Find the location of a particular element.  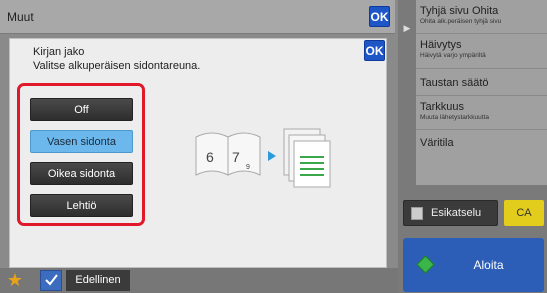

bottom-bar: ★ Edellinen is located at coordinates (199, 280).